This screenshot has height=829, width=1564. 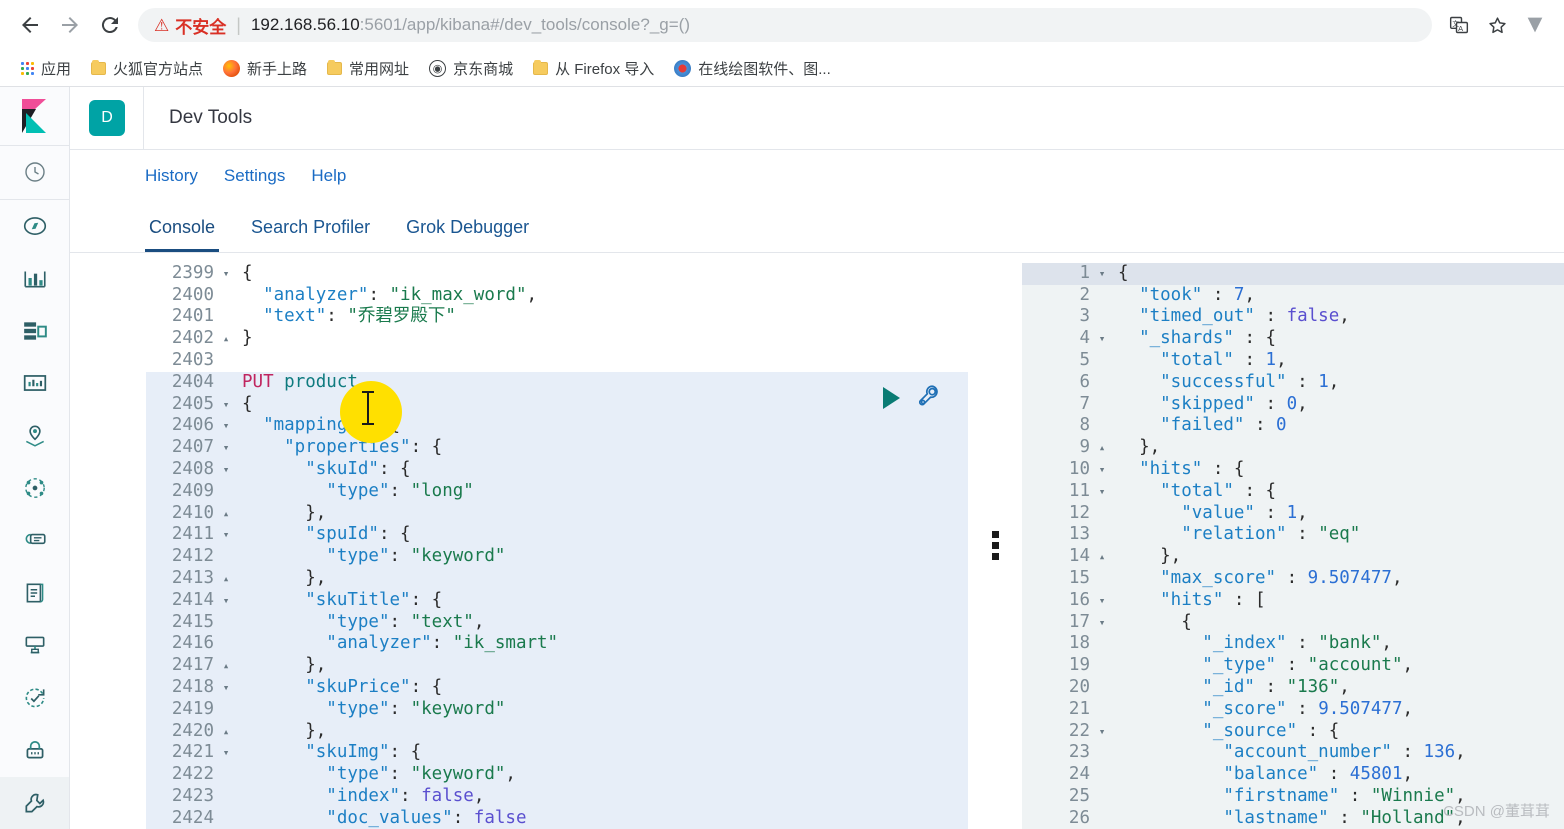 What do you see at coordinates (557, 448) in the screenshot?
I see `code-line: 2407 ▾ "properties": {` at bounding box center [557, 448].